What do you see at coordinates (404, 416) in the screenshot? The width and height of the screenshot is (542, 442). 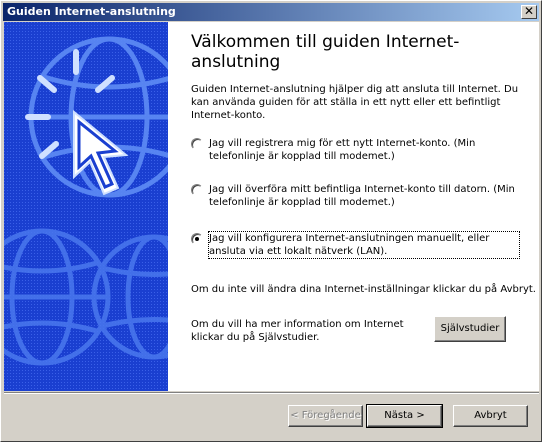 I see `next-button: Nästa >` at bounding box center [404, 416].